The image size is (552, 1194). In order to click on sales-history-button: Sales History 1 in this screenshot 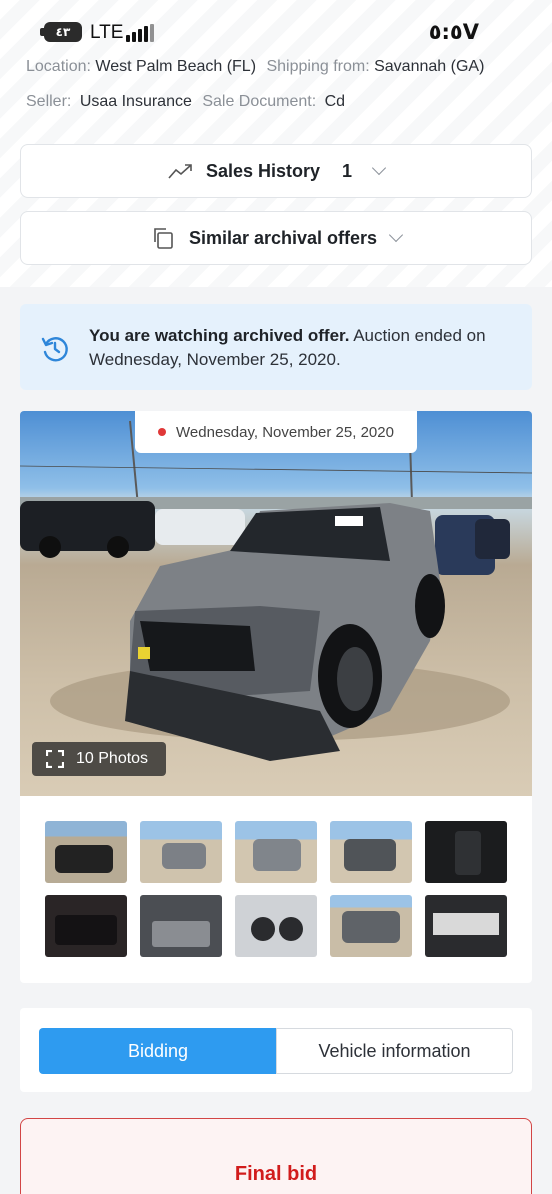, I will do `click(276, 171)`.